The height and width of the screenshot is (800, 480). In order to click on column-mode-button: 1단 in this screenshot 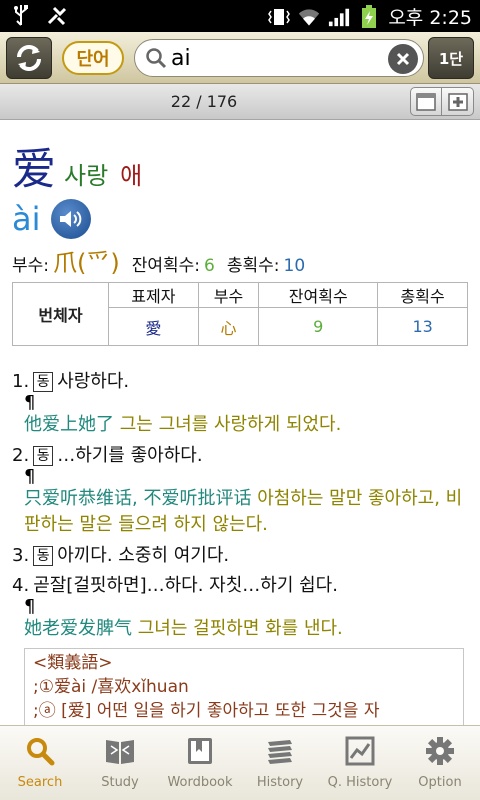, I will do `click(451, 58)`.